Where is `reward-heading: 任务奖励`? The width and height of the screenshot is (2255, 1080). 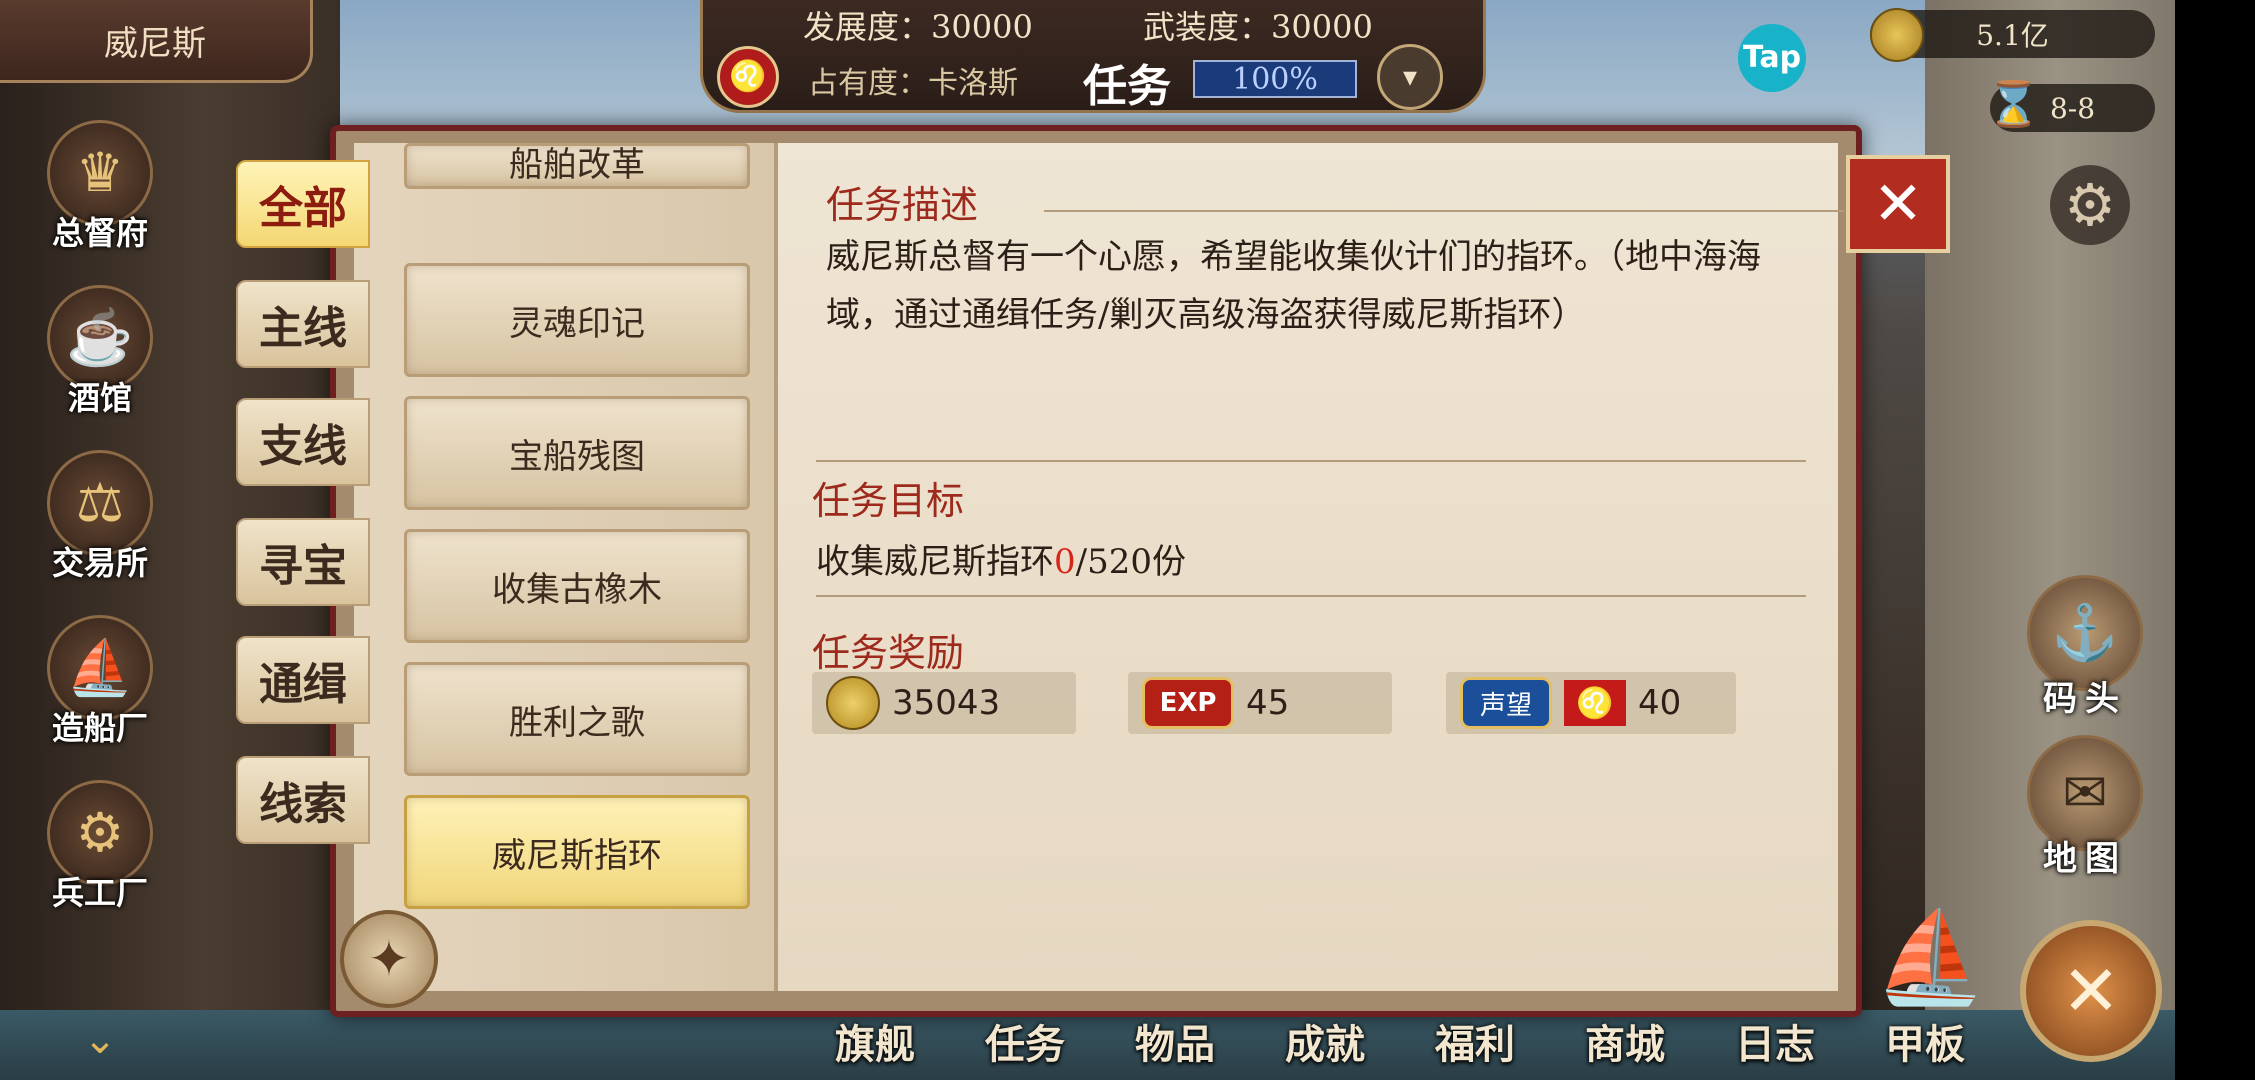 reward-heading: 任务奖励 is located at coordinates (888, 653).